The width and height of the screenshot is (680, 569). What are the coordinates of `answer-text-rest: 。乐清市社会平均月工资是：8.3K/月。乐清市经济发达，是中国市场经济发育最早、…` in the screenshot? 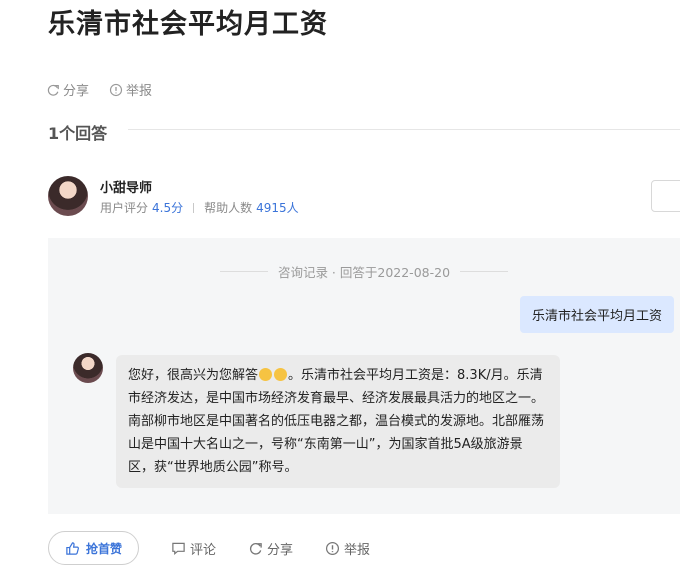 It's located at (336, 421).